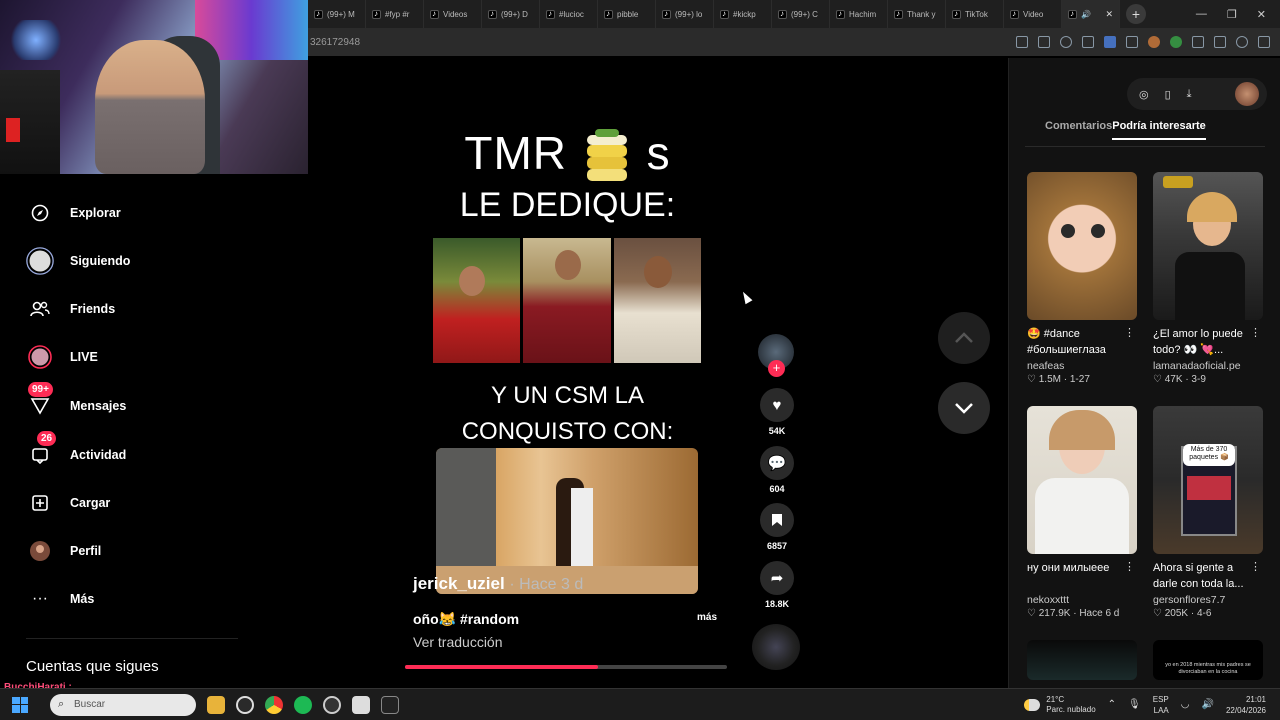 Image resolution: width=1280 pixels, height=720 pixels. What do you see at coordinates (1168, 94) in the screenshot?
I see `mobile-icon: ▯` at bounding box center [1168, 94].